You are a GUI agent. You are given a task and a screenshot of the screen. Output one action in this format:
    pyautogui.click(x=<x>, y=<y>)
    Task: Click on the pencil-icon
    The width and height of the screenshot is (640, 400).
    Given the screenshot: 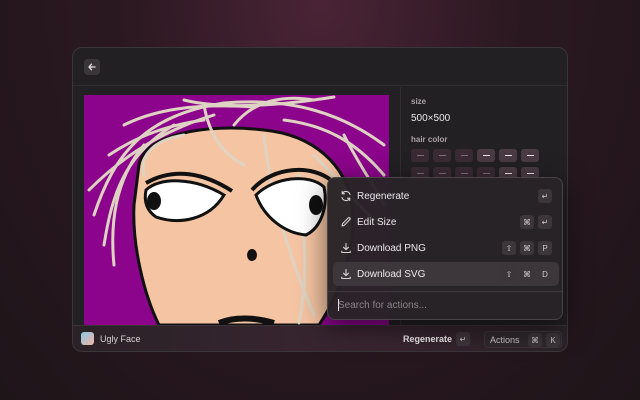 What is the action you would take?
    pyautogui.click(x=346, y=222)
    